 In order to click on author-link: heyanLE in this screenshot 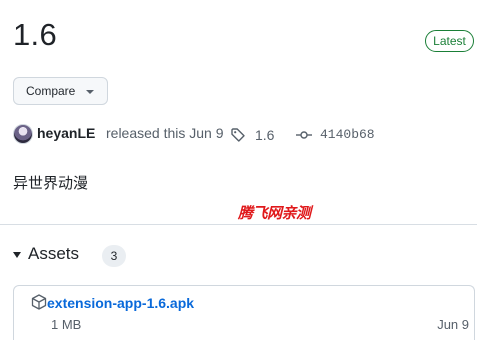, I will do `click(66, 133)`.